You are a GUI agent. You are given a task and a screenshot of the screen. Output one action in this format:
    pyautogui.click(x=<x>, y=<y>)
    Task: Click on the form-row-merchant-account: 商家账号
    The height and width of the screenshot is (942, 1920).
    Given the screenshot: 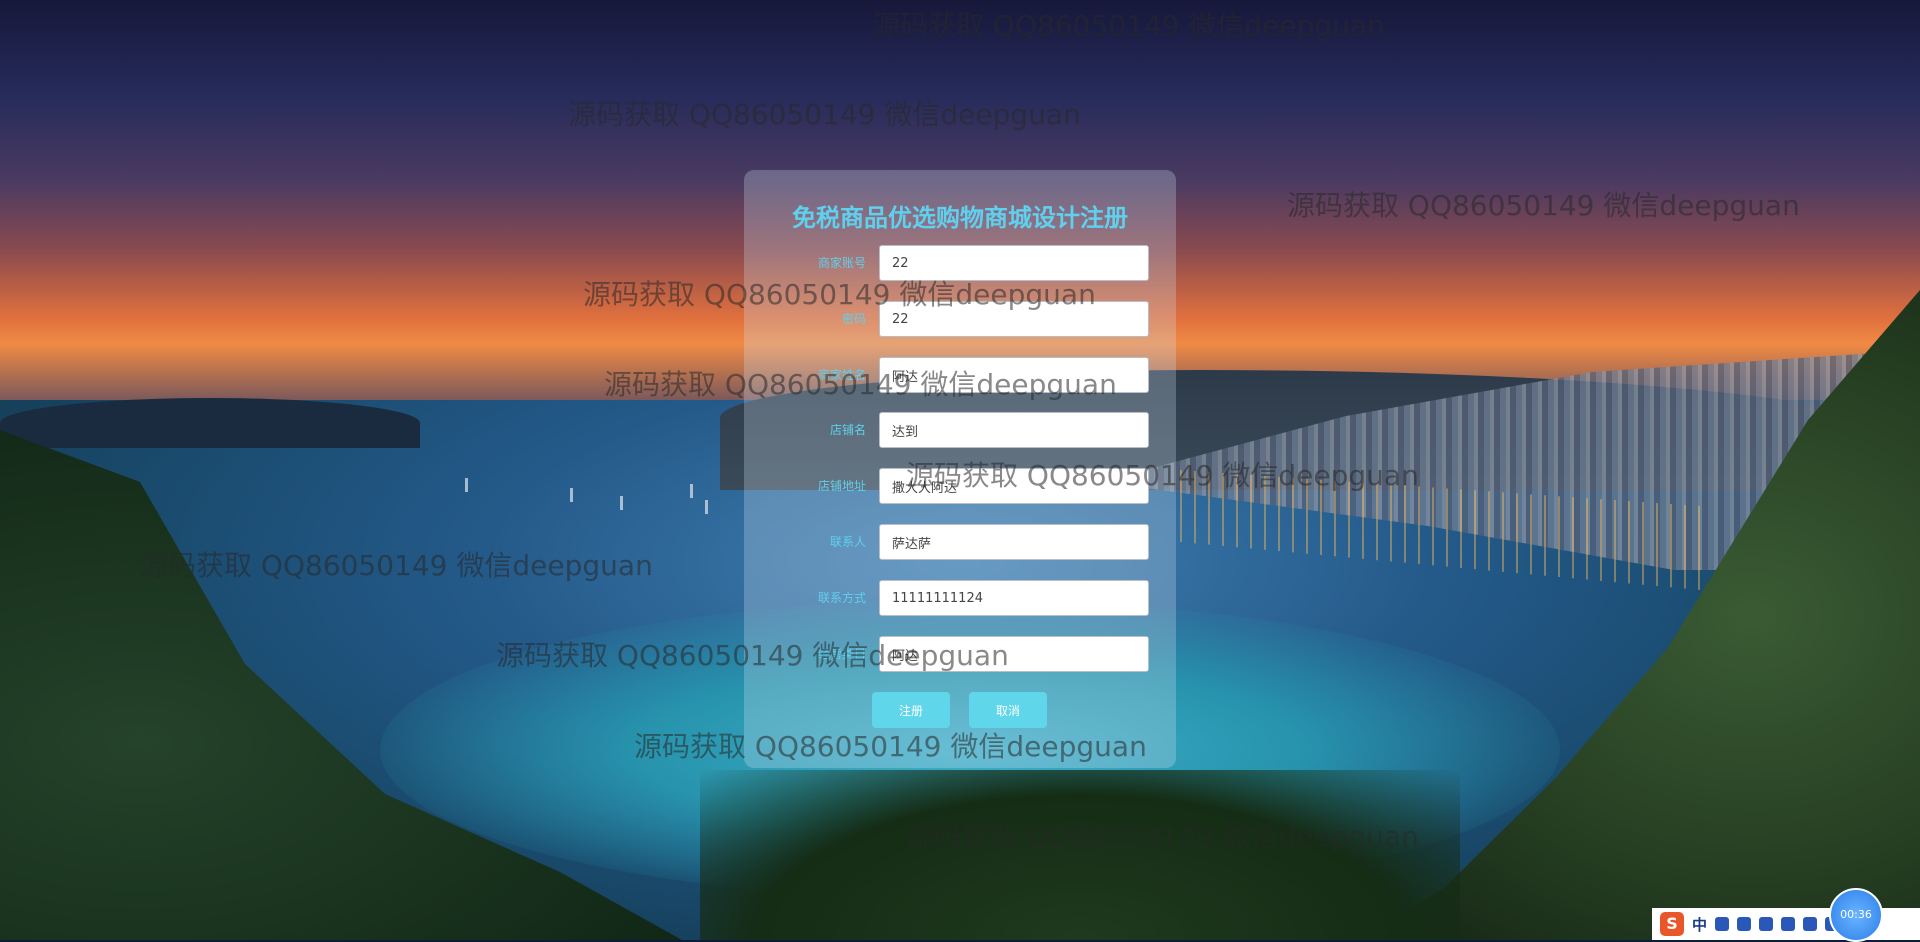 What is the action you would take?
    pyautogui.click(x=960, y=263)
    